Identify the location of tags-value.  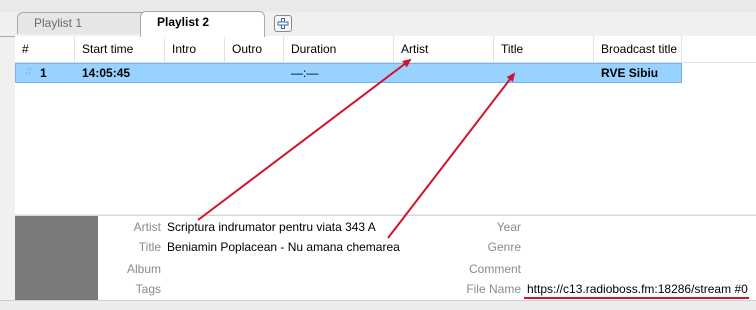
(267, 289).